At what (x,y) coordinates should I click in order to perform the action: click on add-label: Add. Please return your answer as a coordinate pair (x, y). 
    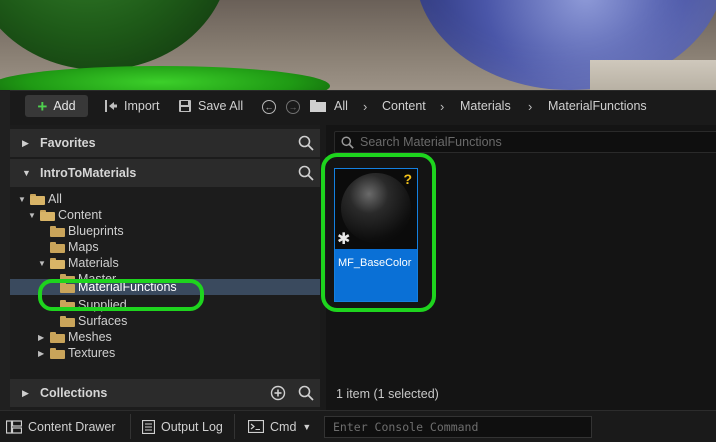
    Looking at the image, I should click on (64, 106).